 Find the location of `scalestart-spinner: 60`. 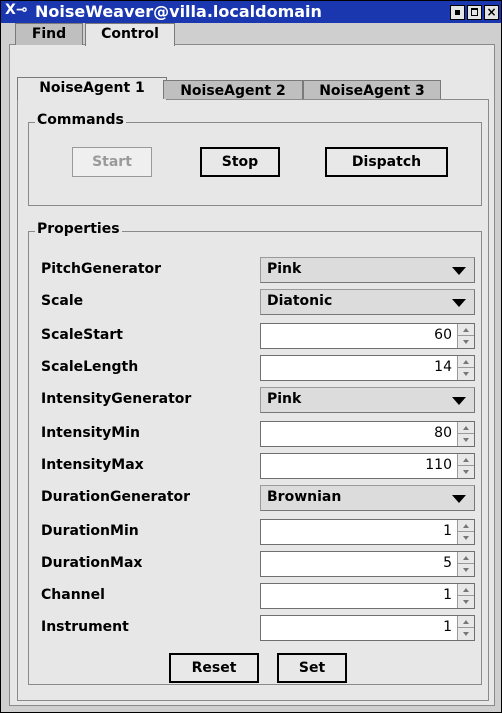

scalestart-spinner: 60 is located at coordinates (367, 336).